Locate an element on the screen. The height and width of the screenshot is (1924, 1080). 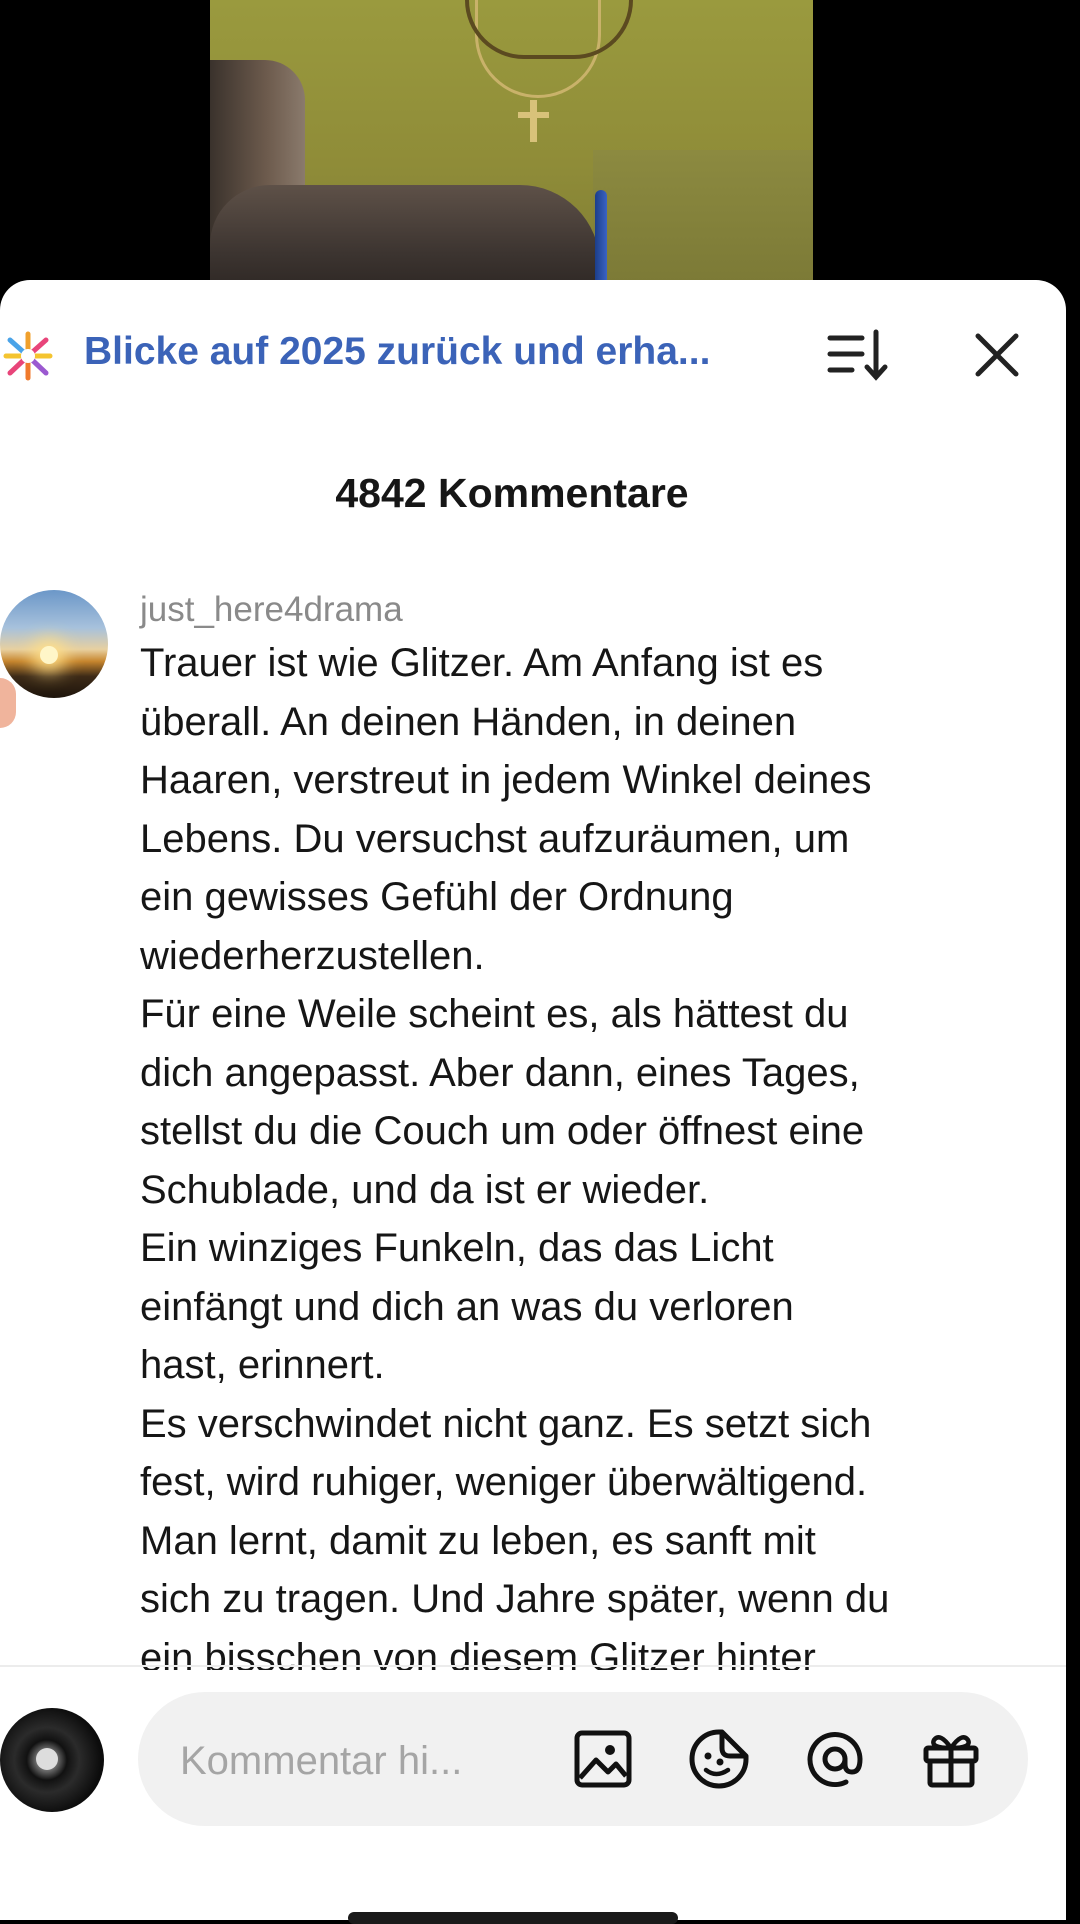
comment-username: just_here4drama is located at coordinates (271, 610).